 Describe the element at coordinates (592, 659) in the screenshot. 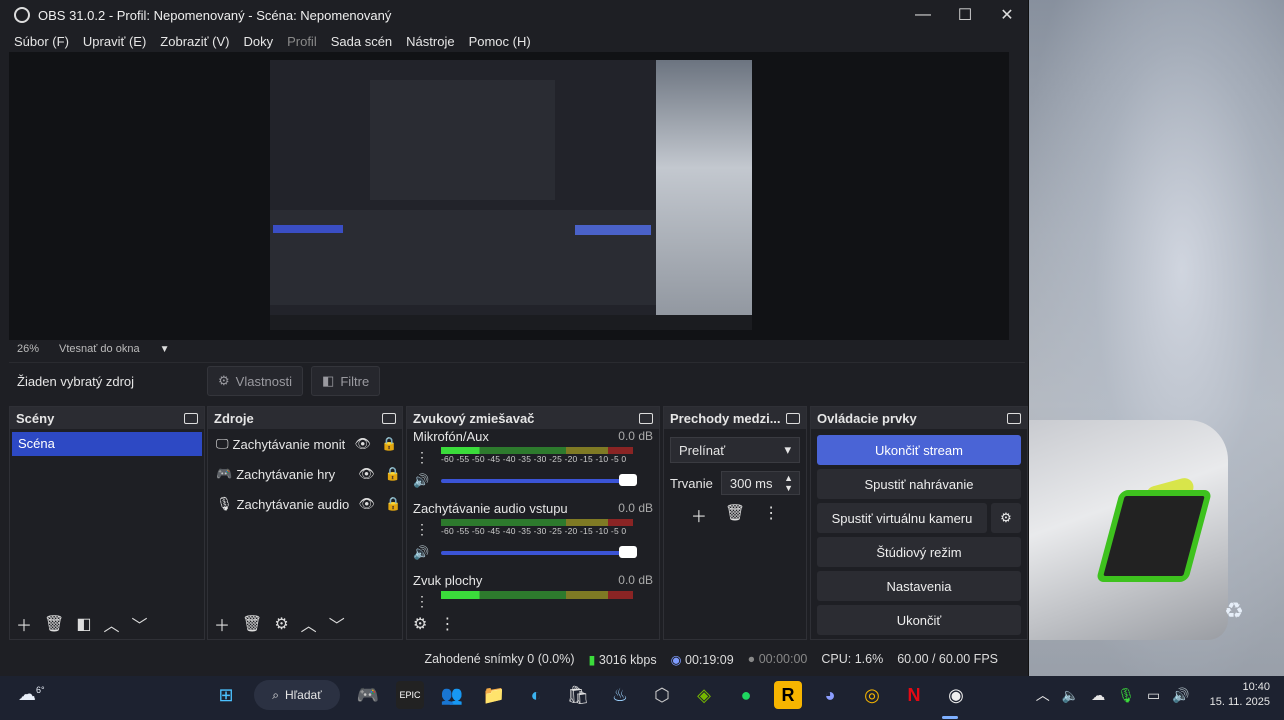

I see `signal-icon: ▮` at that location.